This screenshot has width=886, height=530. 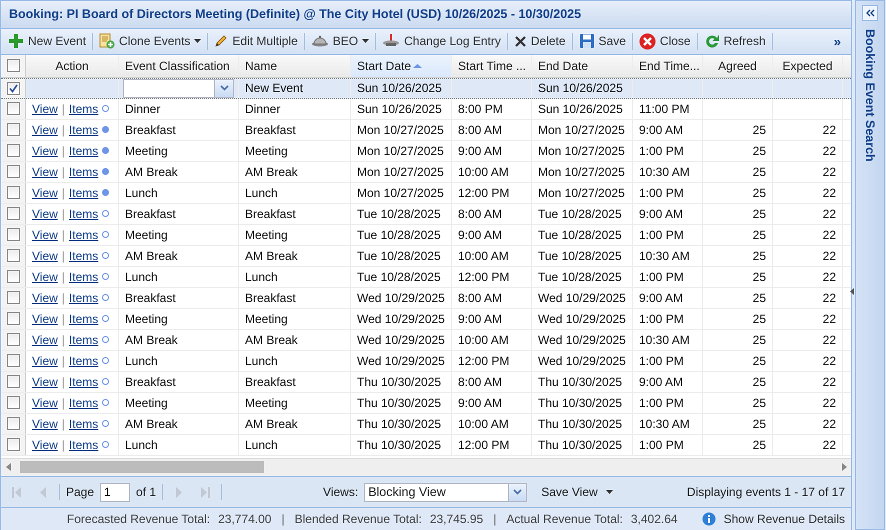 I want to click on toolbar-button: Close, so click(x=665, y=41).